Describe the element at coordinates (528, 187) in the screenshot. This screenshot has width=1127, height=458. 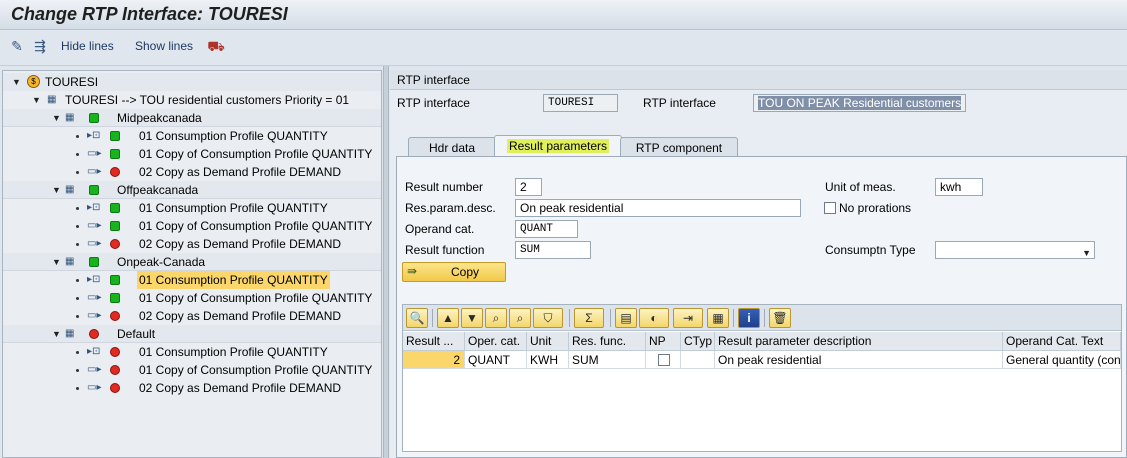
I see `result-number-field: 2` at that location.